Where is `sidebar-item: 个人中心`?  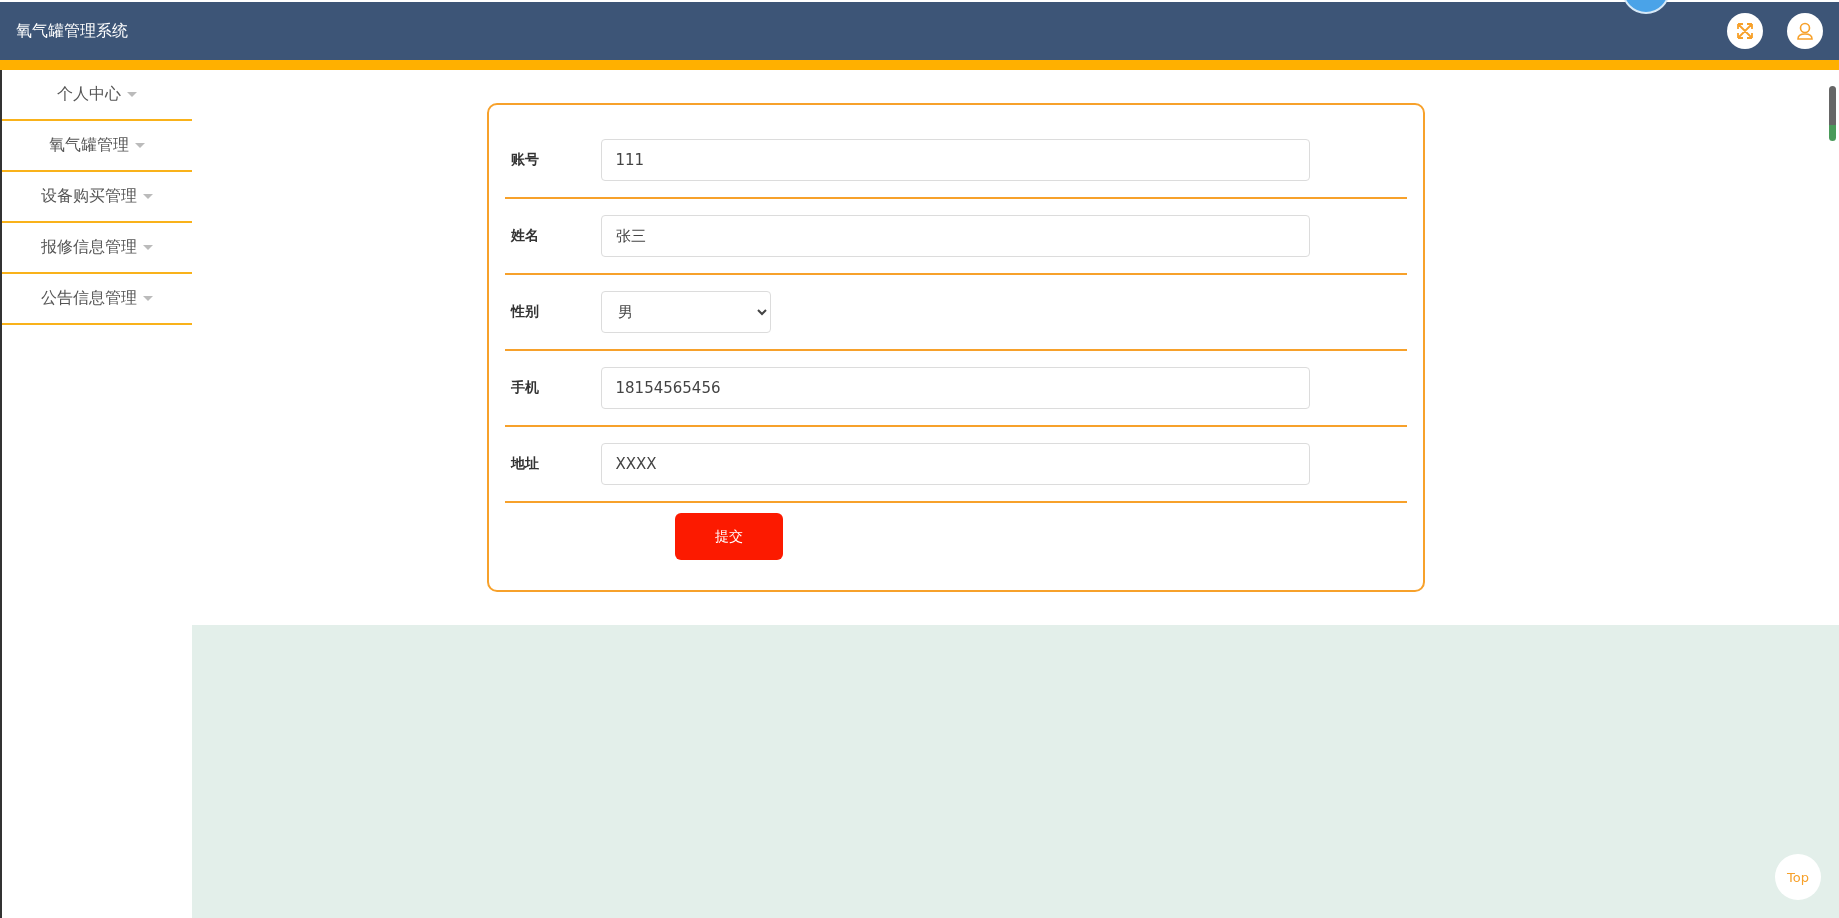
sidebar-item: 个人中心 is located at coordinates (97, 95).